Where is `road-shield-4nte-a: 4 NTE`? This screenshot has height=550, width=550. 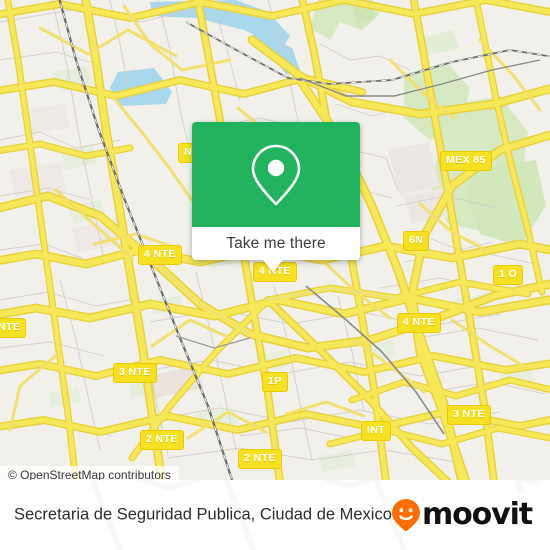 road-shield-4nte-a: 4 NTE is located at coordinates (160, 255).